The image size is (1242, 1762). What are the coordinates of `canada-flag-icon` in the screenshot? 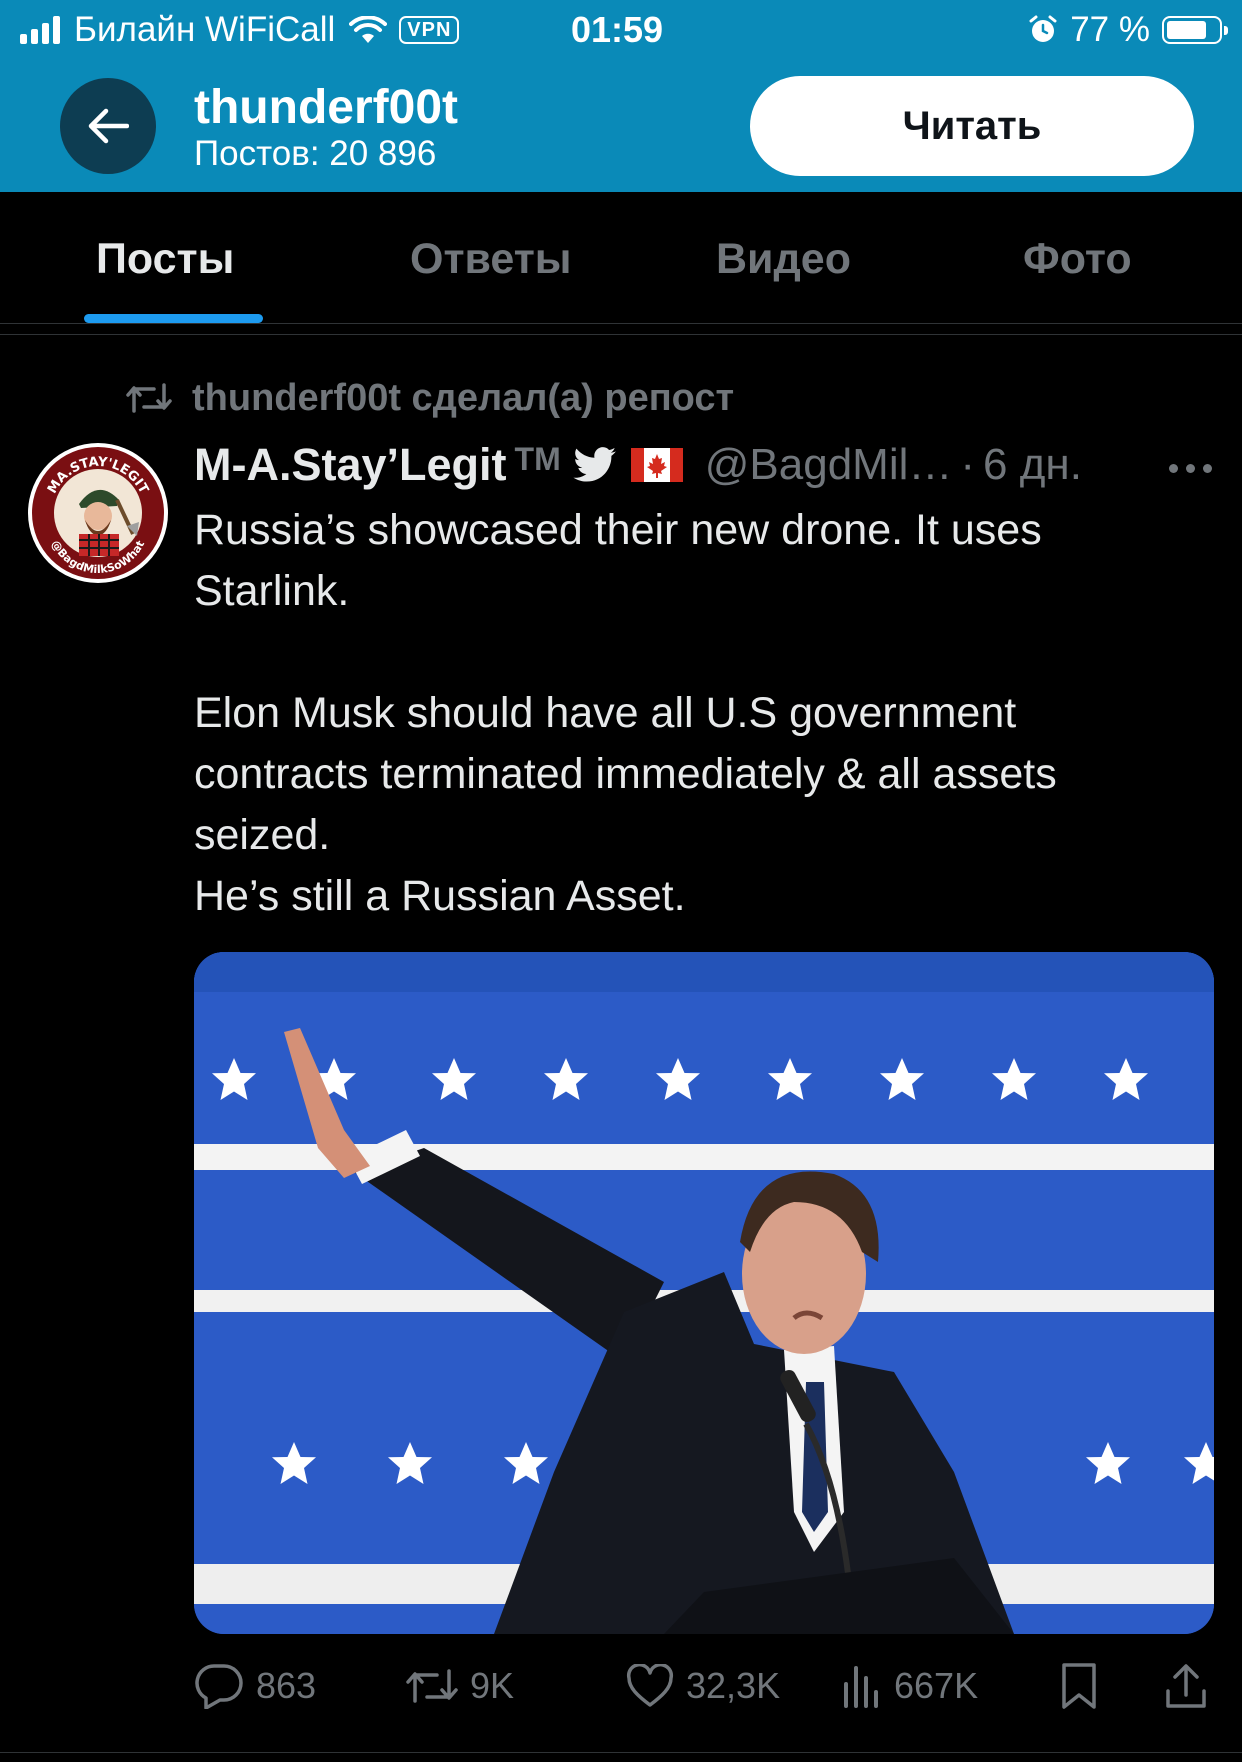 It's located at (656, 465).